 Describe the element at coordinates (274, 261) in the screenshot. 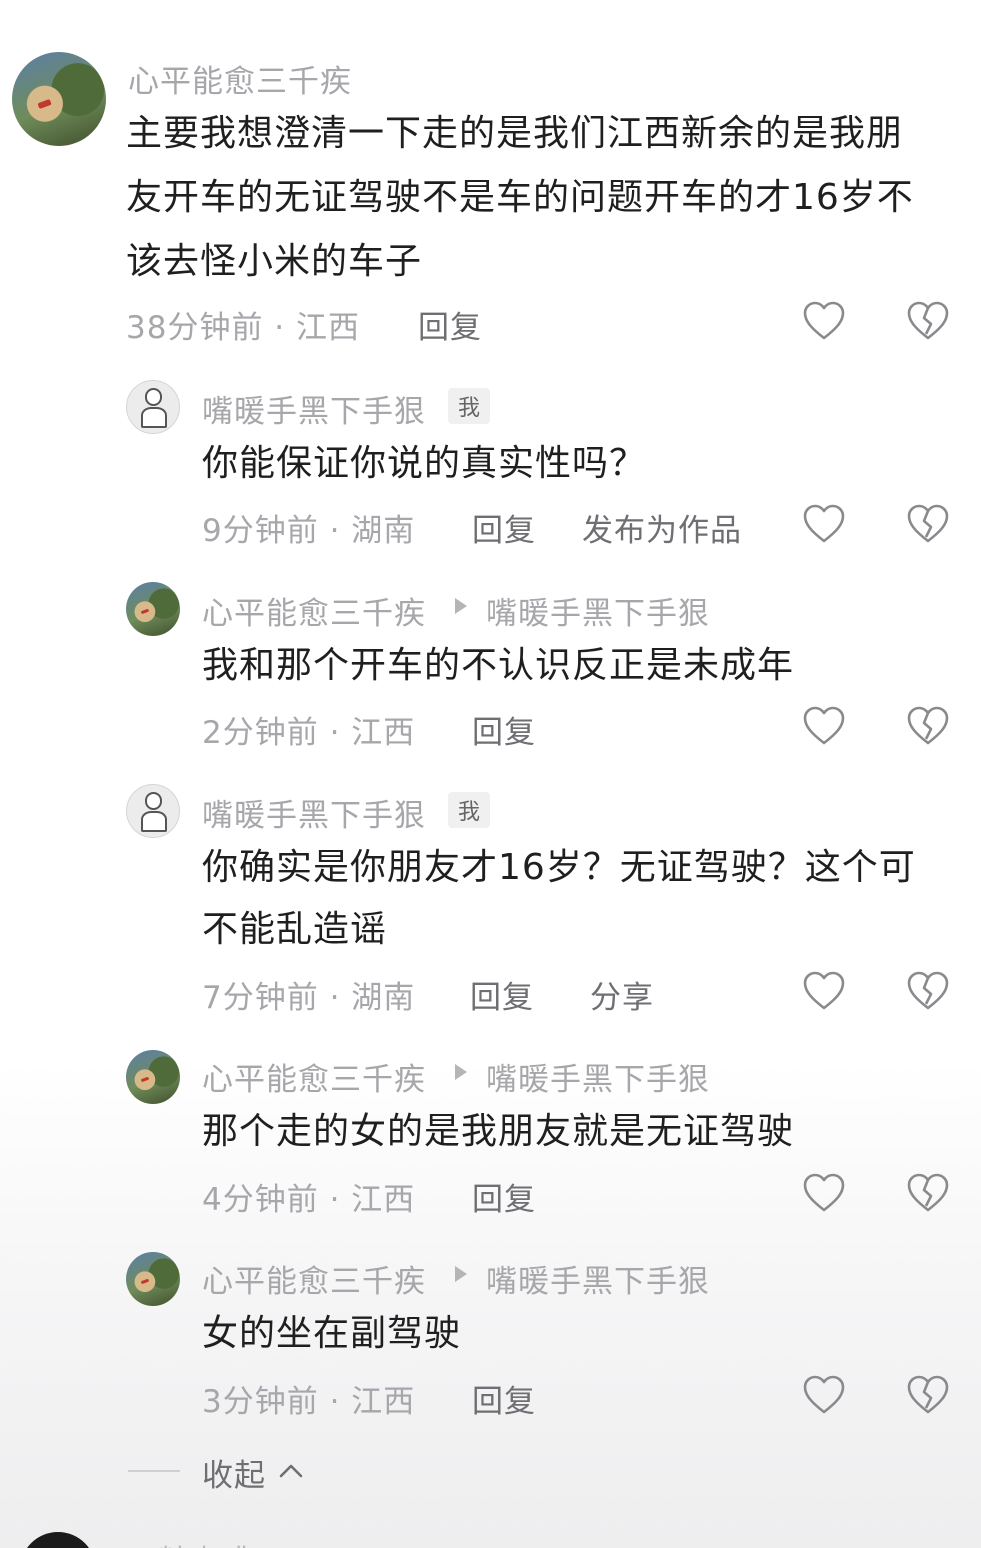

I see `comment-text-line: 该去怪小米的车子` at that location.